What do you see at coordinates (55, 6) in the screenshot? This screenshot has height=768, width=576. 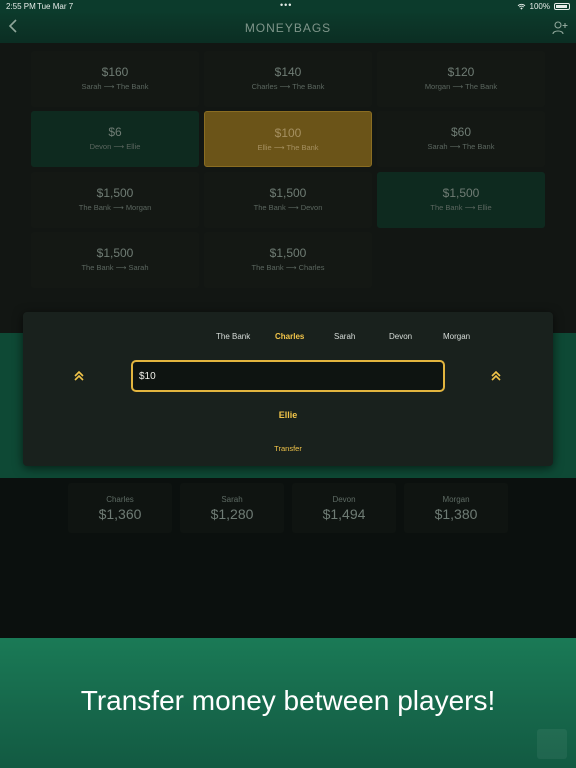 I see `status-date: Tue Mar 7` at bounding box center [55, 6].